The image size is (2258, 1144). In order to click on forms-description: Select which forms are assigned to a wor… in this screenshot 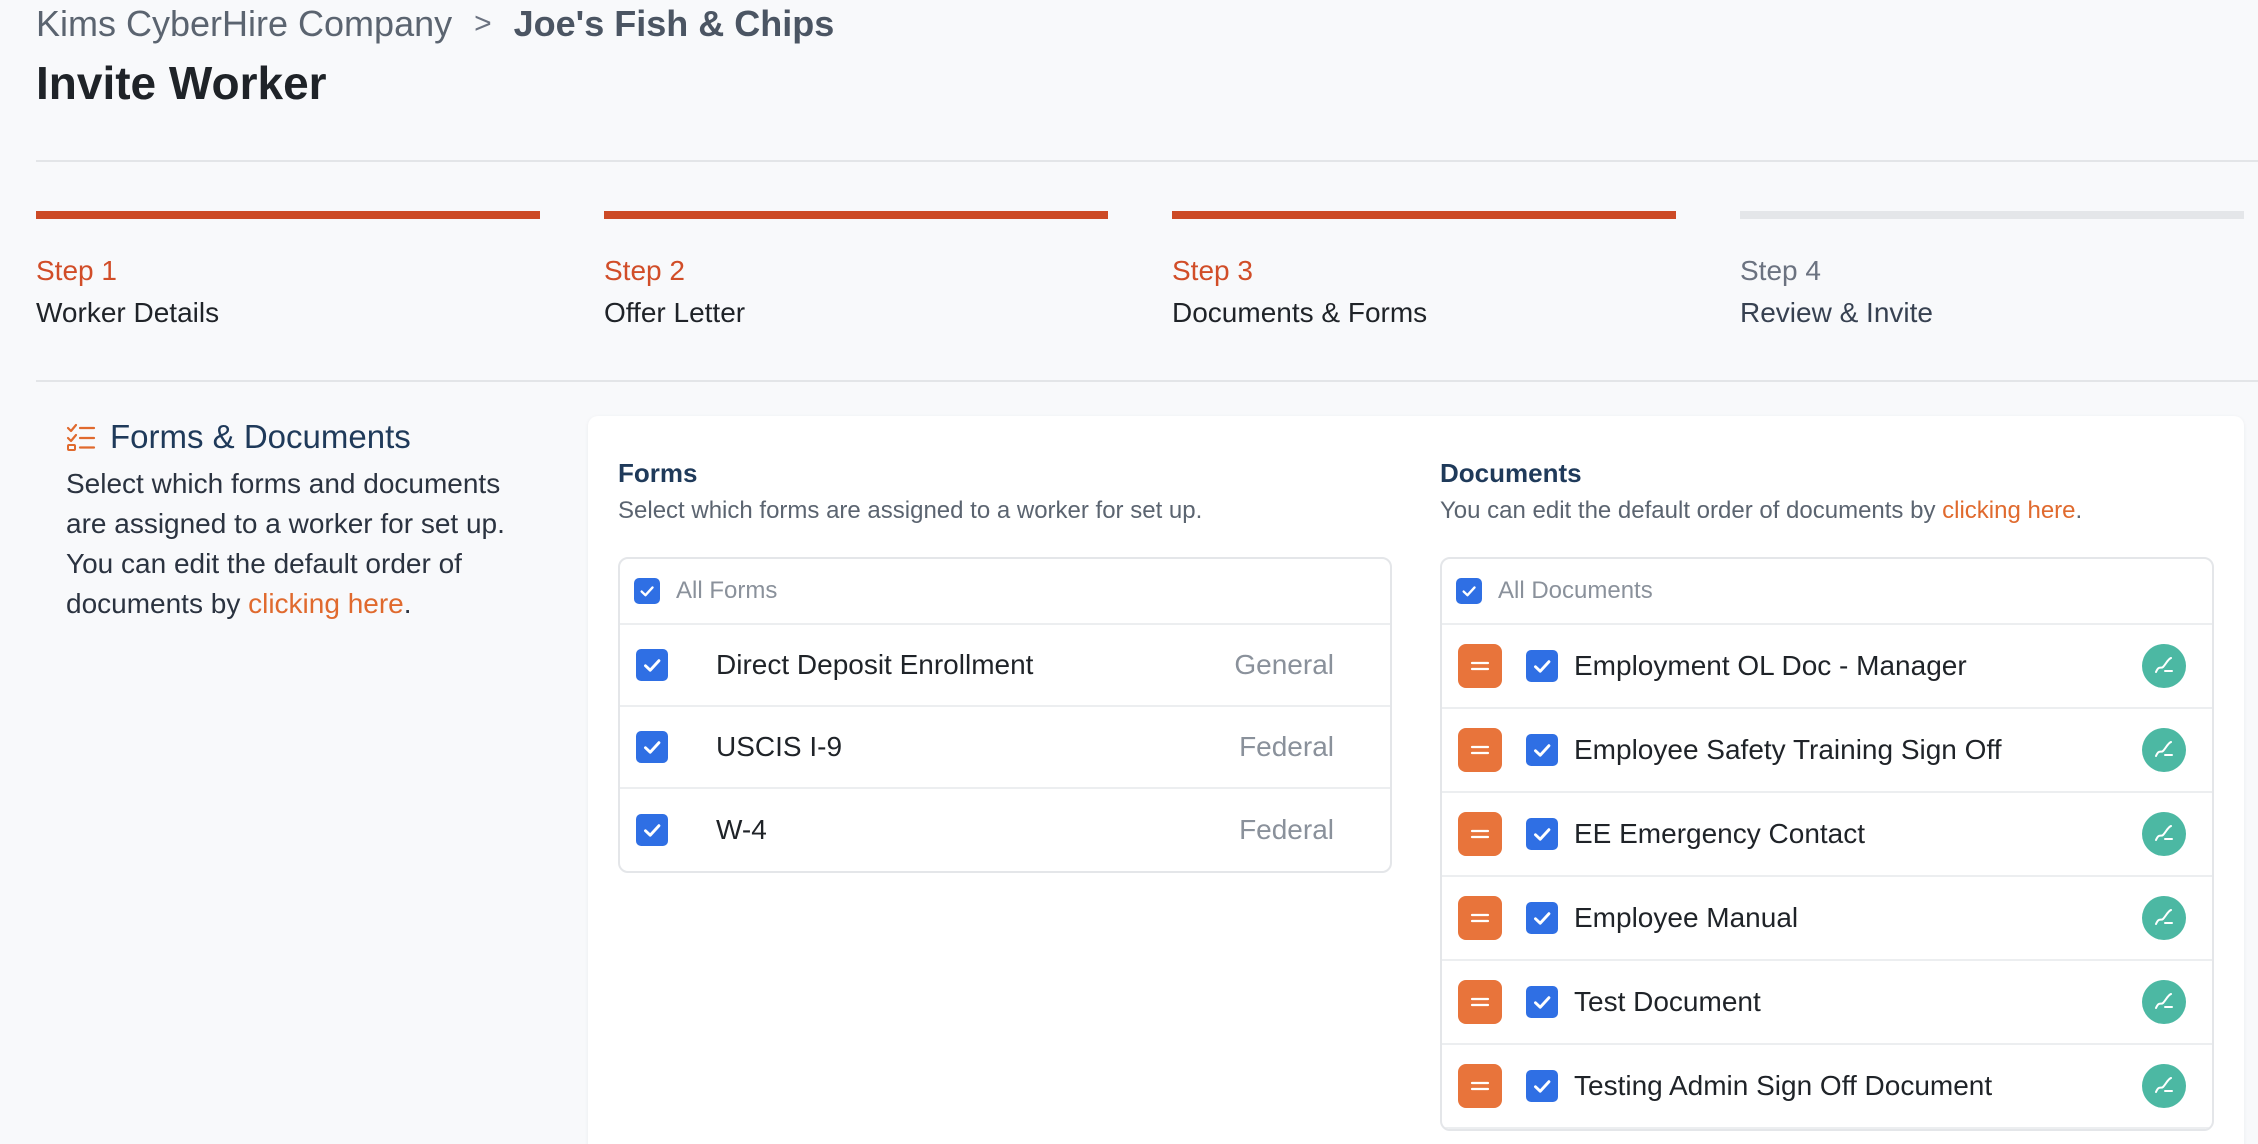, I will do `click(910, 510)`.